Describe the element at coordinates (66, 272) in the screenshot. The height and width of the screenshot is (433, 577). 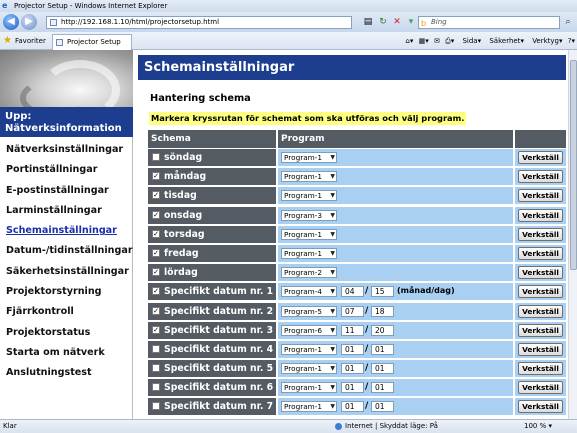
I see `sidebar-item: Säkerhetsinställningar` at that location.